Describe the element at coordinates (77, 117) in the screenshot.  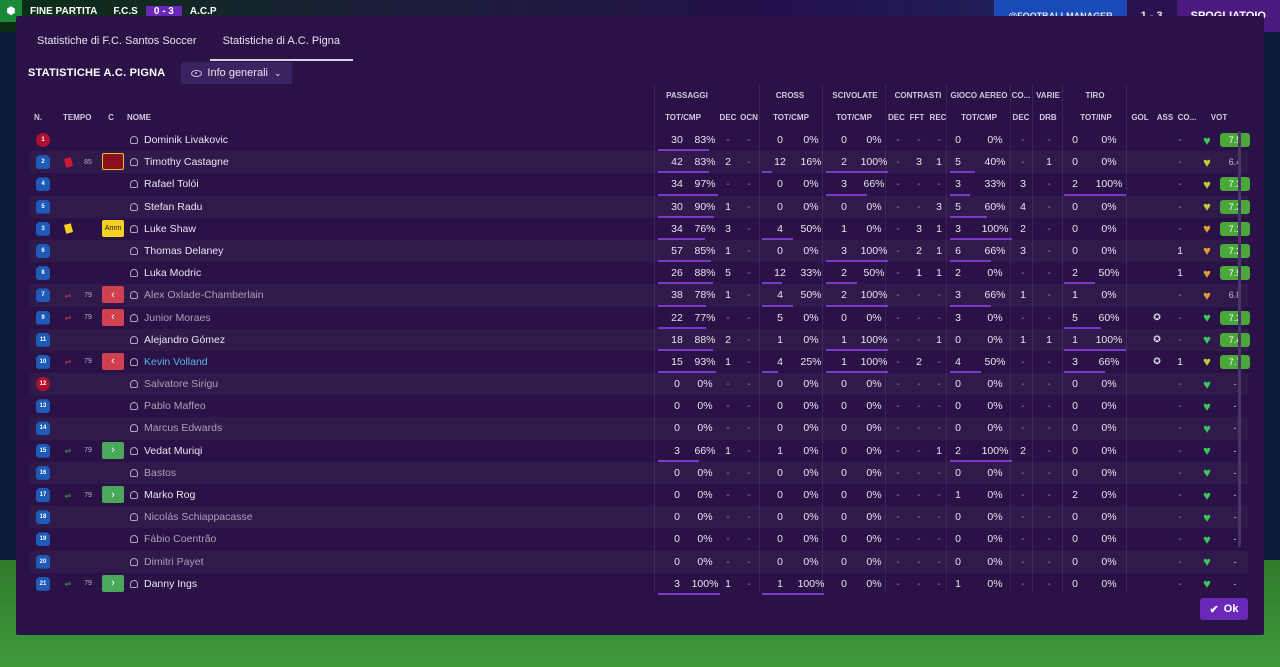
I see `column-header-tempo: TEMPO` at that location.